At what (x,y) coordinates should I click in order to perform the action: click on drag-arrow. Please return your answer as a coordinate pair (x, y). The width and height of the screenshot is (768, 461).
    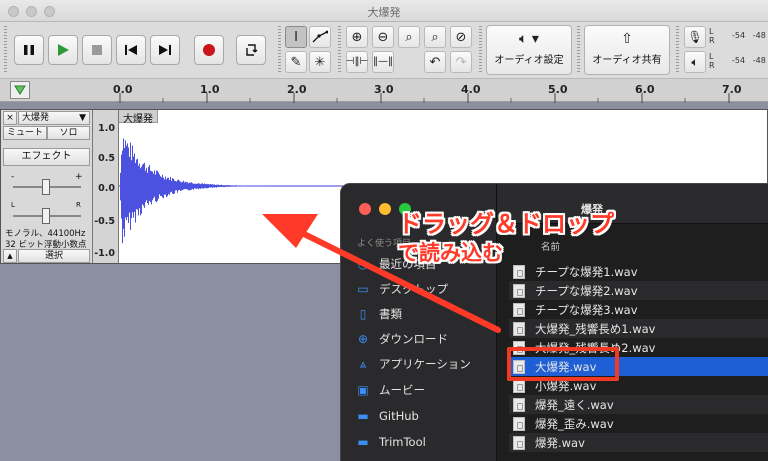
    Looking at the image, I should click on (381, 273).